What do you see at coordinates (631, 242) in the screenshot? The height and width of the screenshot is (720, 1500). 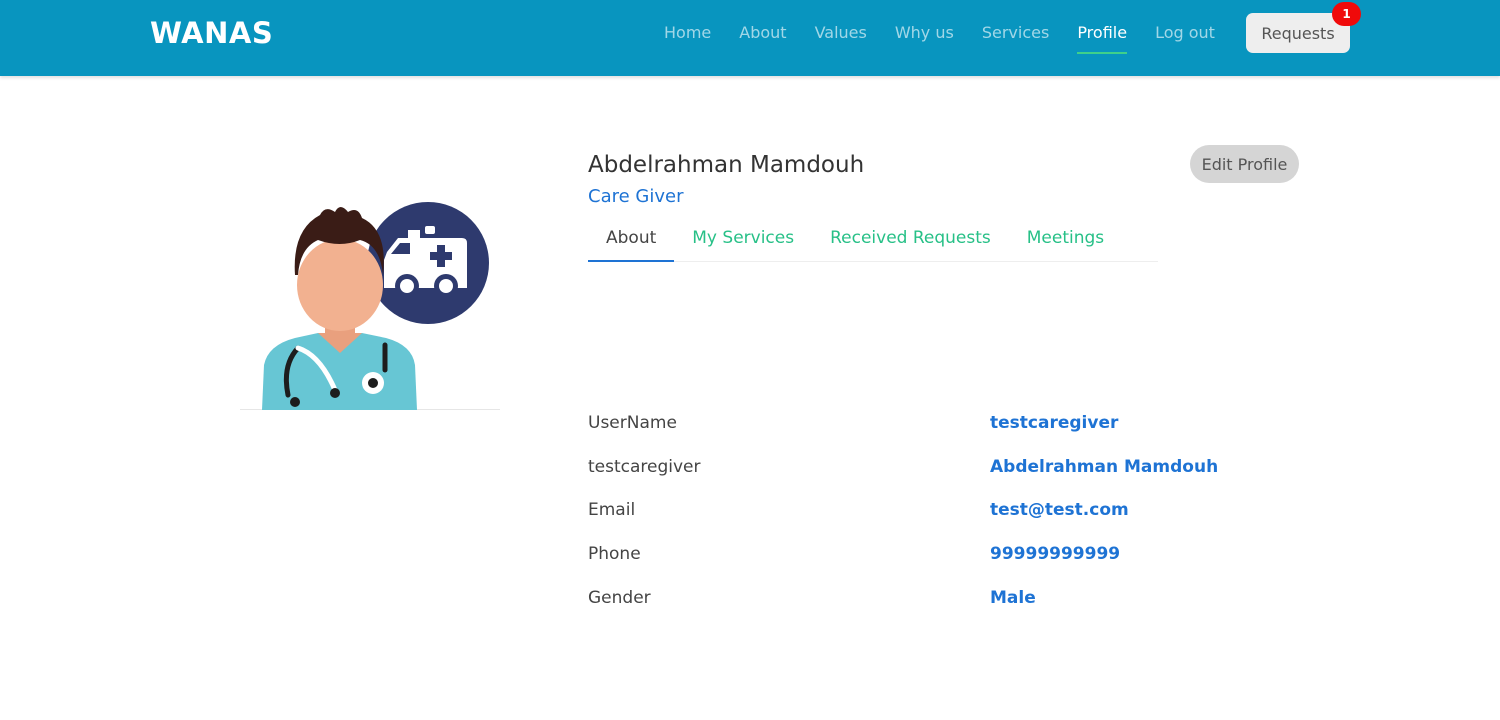 I see `tab-about: About` at bounding box center [631, 242].